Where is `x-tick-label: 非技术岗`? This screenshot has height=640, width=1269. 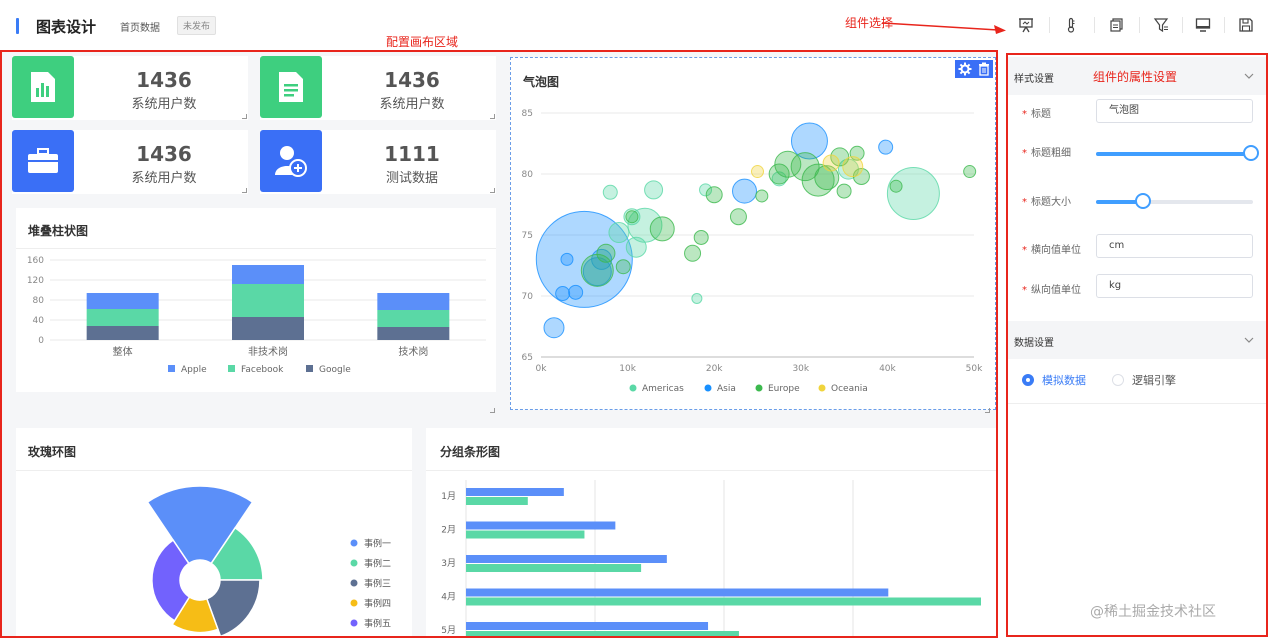
x-tick-label: 非技术岗 is located at coordinates (268, 351).